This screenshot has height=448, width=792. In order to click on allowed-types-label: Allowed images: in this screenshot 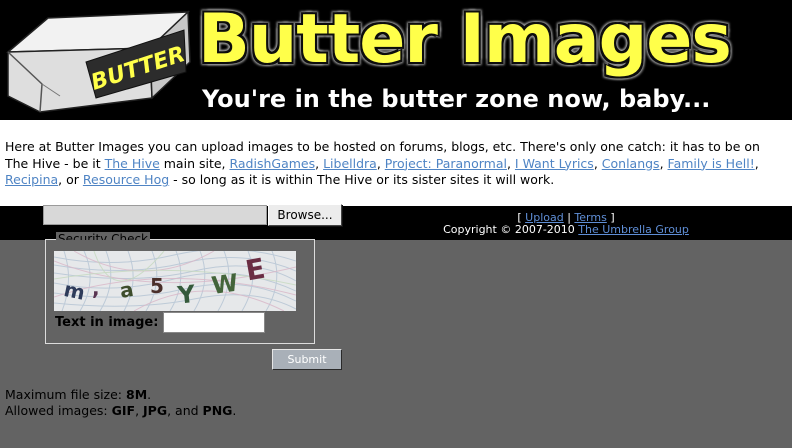, I will do `click(58, 410)`.